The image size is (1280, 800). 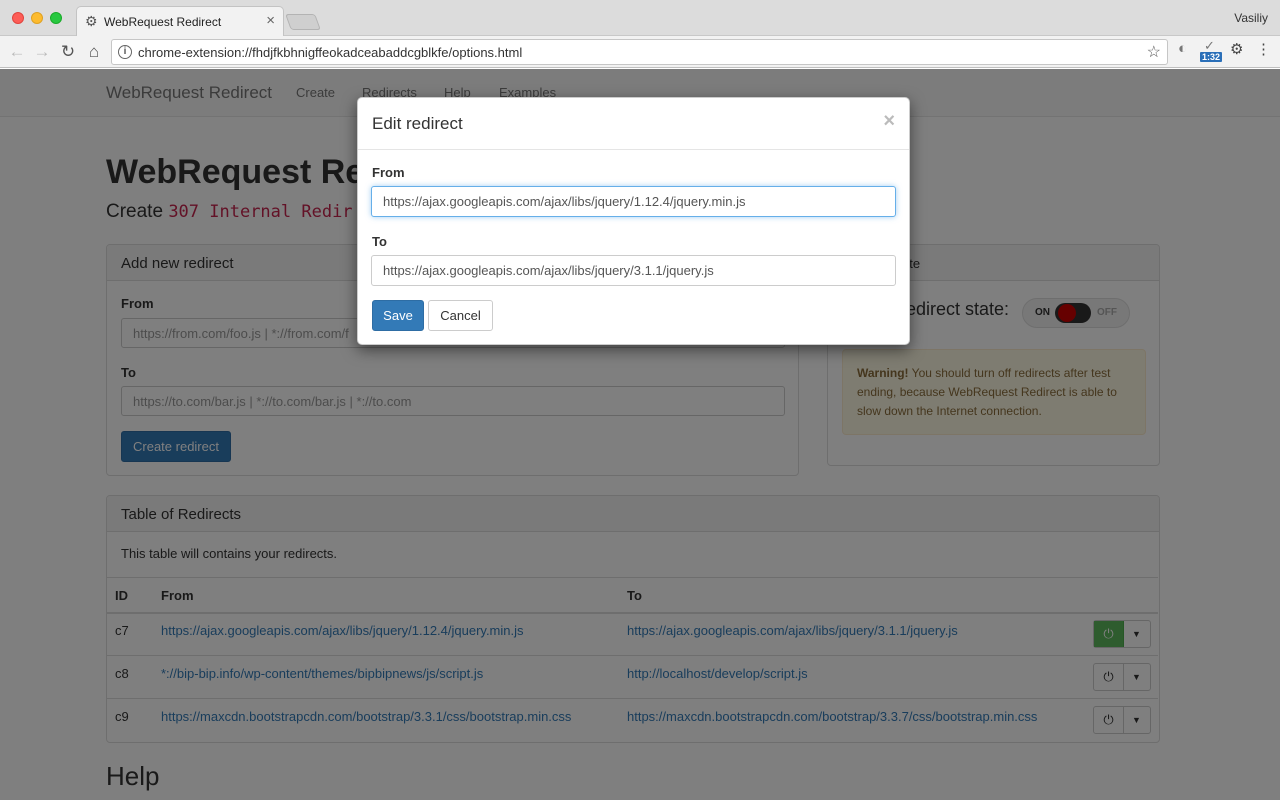 I want to click on forward-arrow-icon: →, so click(x=42, y=52).